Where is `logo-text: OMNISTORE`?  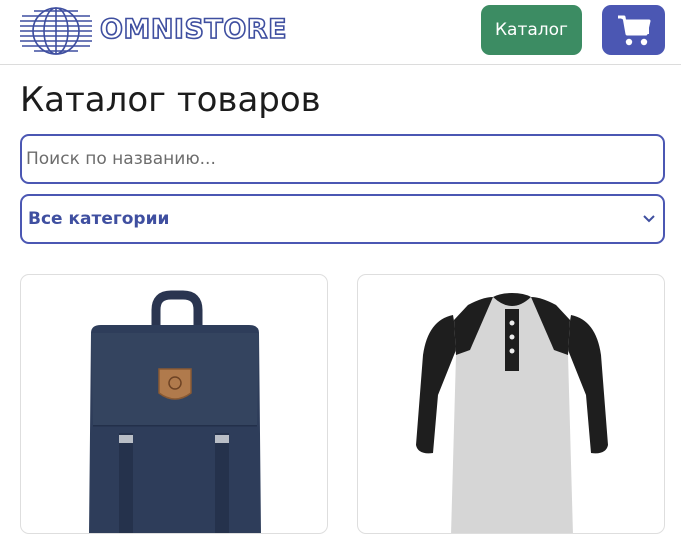 logo-text: OMNISTORE is located at coordinates (193, 30).